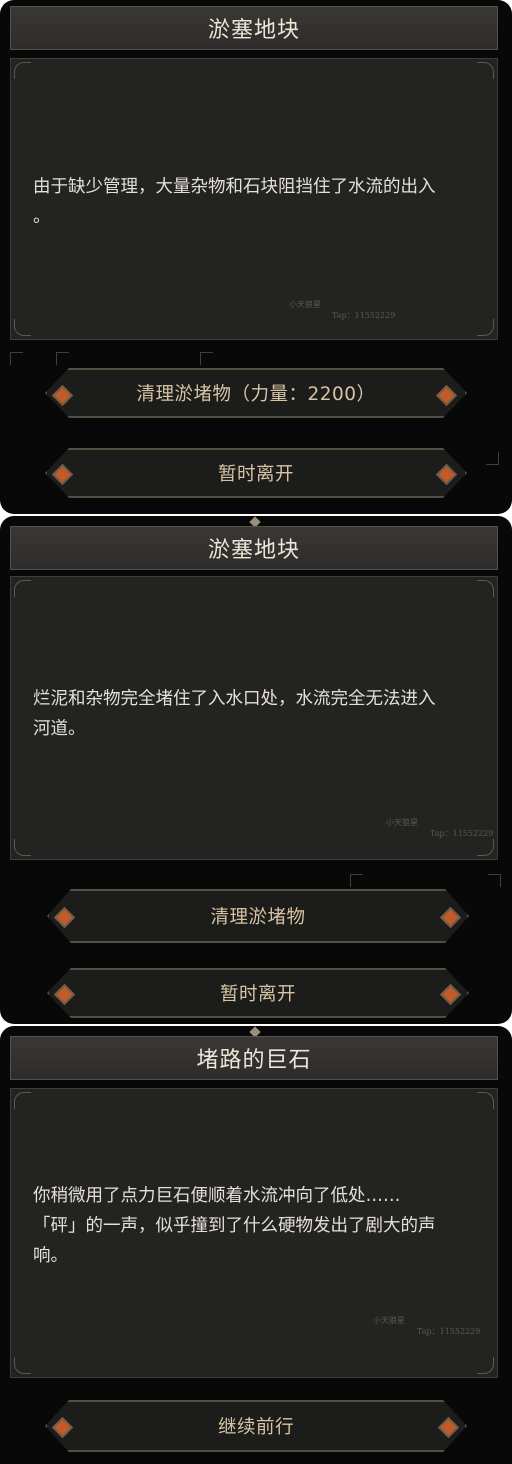  I want to click on event-description: 由于缺少管理，大量杂物和石块阻挡住了水流的出入 。, so click(234, 202).